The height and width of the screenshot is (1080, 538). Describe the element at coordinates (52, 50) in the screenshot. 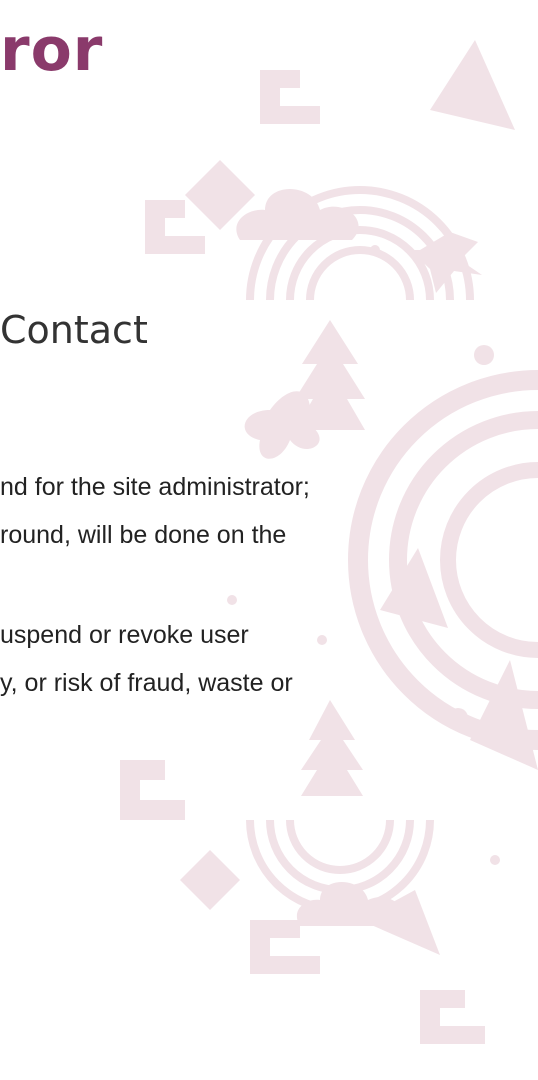

I see `page-title-fragment: ror` at that location.